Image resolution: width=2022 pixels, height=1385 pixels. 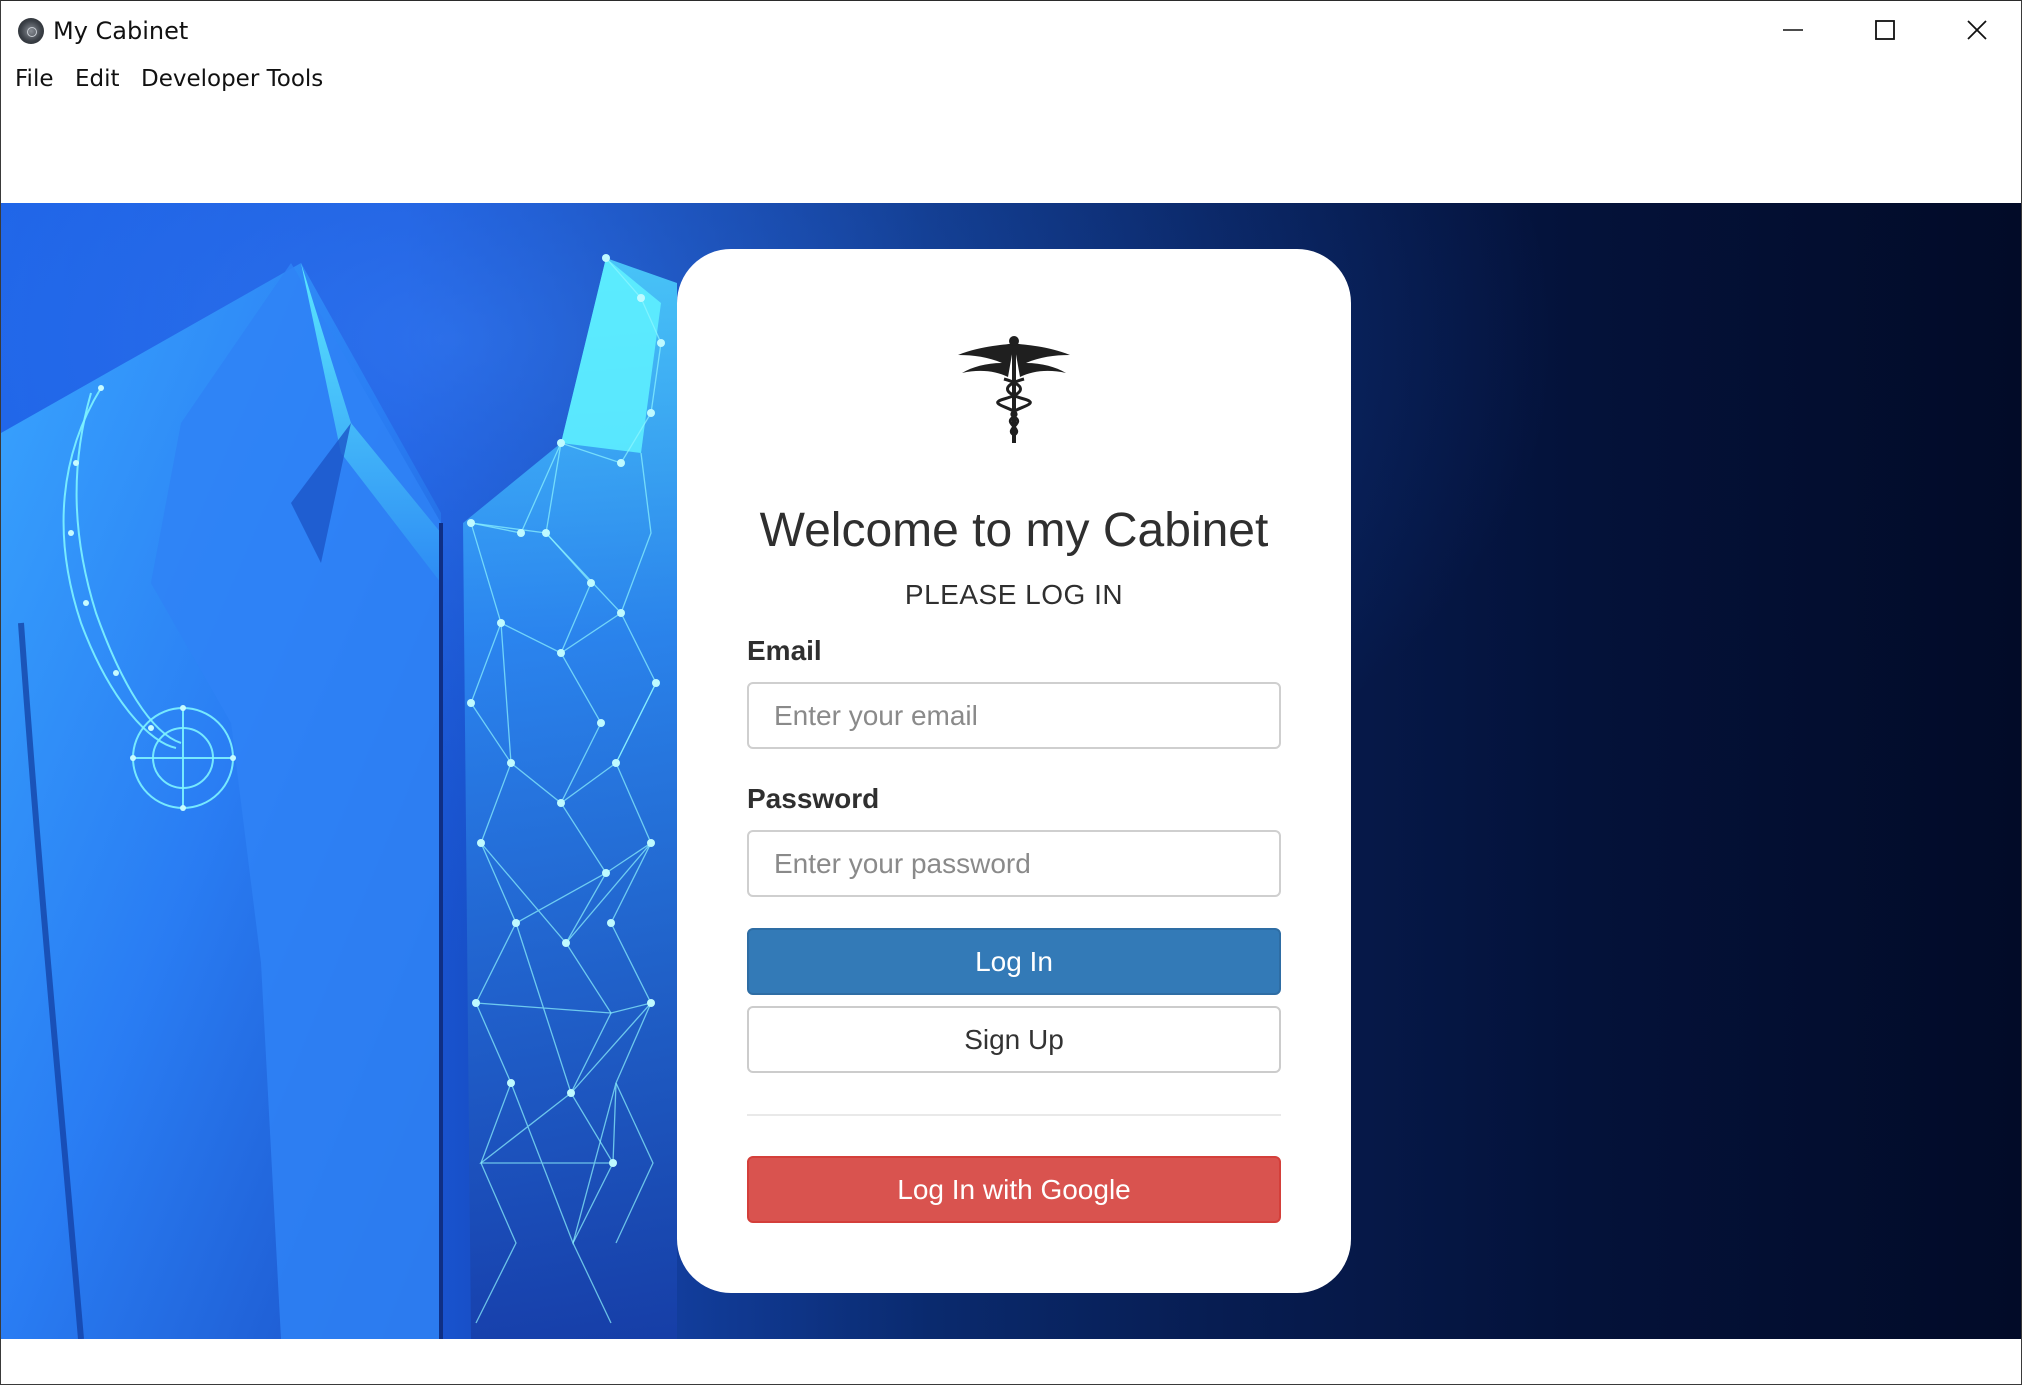 What do you see at coordinates (1014, 594) in the screenshot?
I see `login-subheading: PLEASE LOG IN` at bounding box center [1014, 594].